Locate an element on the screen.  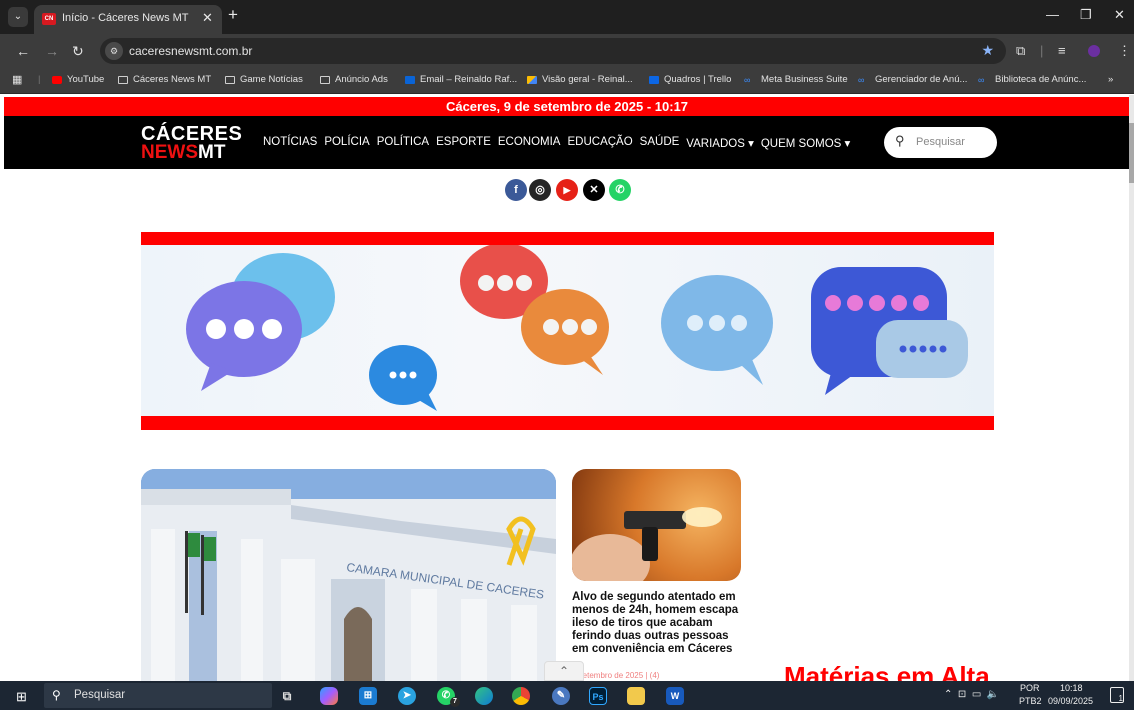
site-info-icon: ⚙ is located at coordinates (114, 51).